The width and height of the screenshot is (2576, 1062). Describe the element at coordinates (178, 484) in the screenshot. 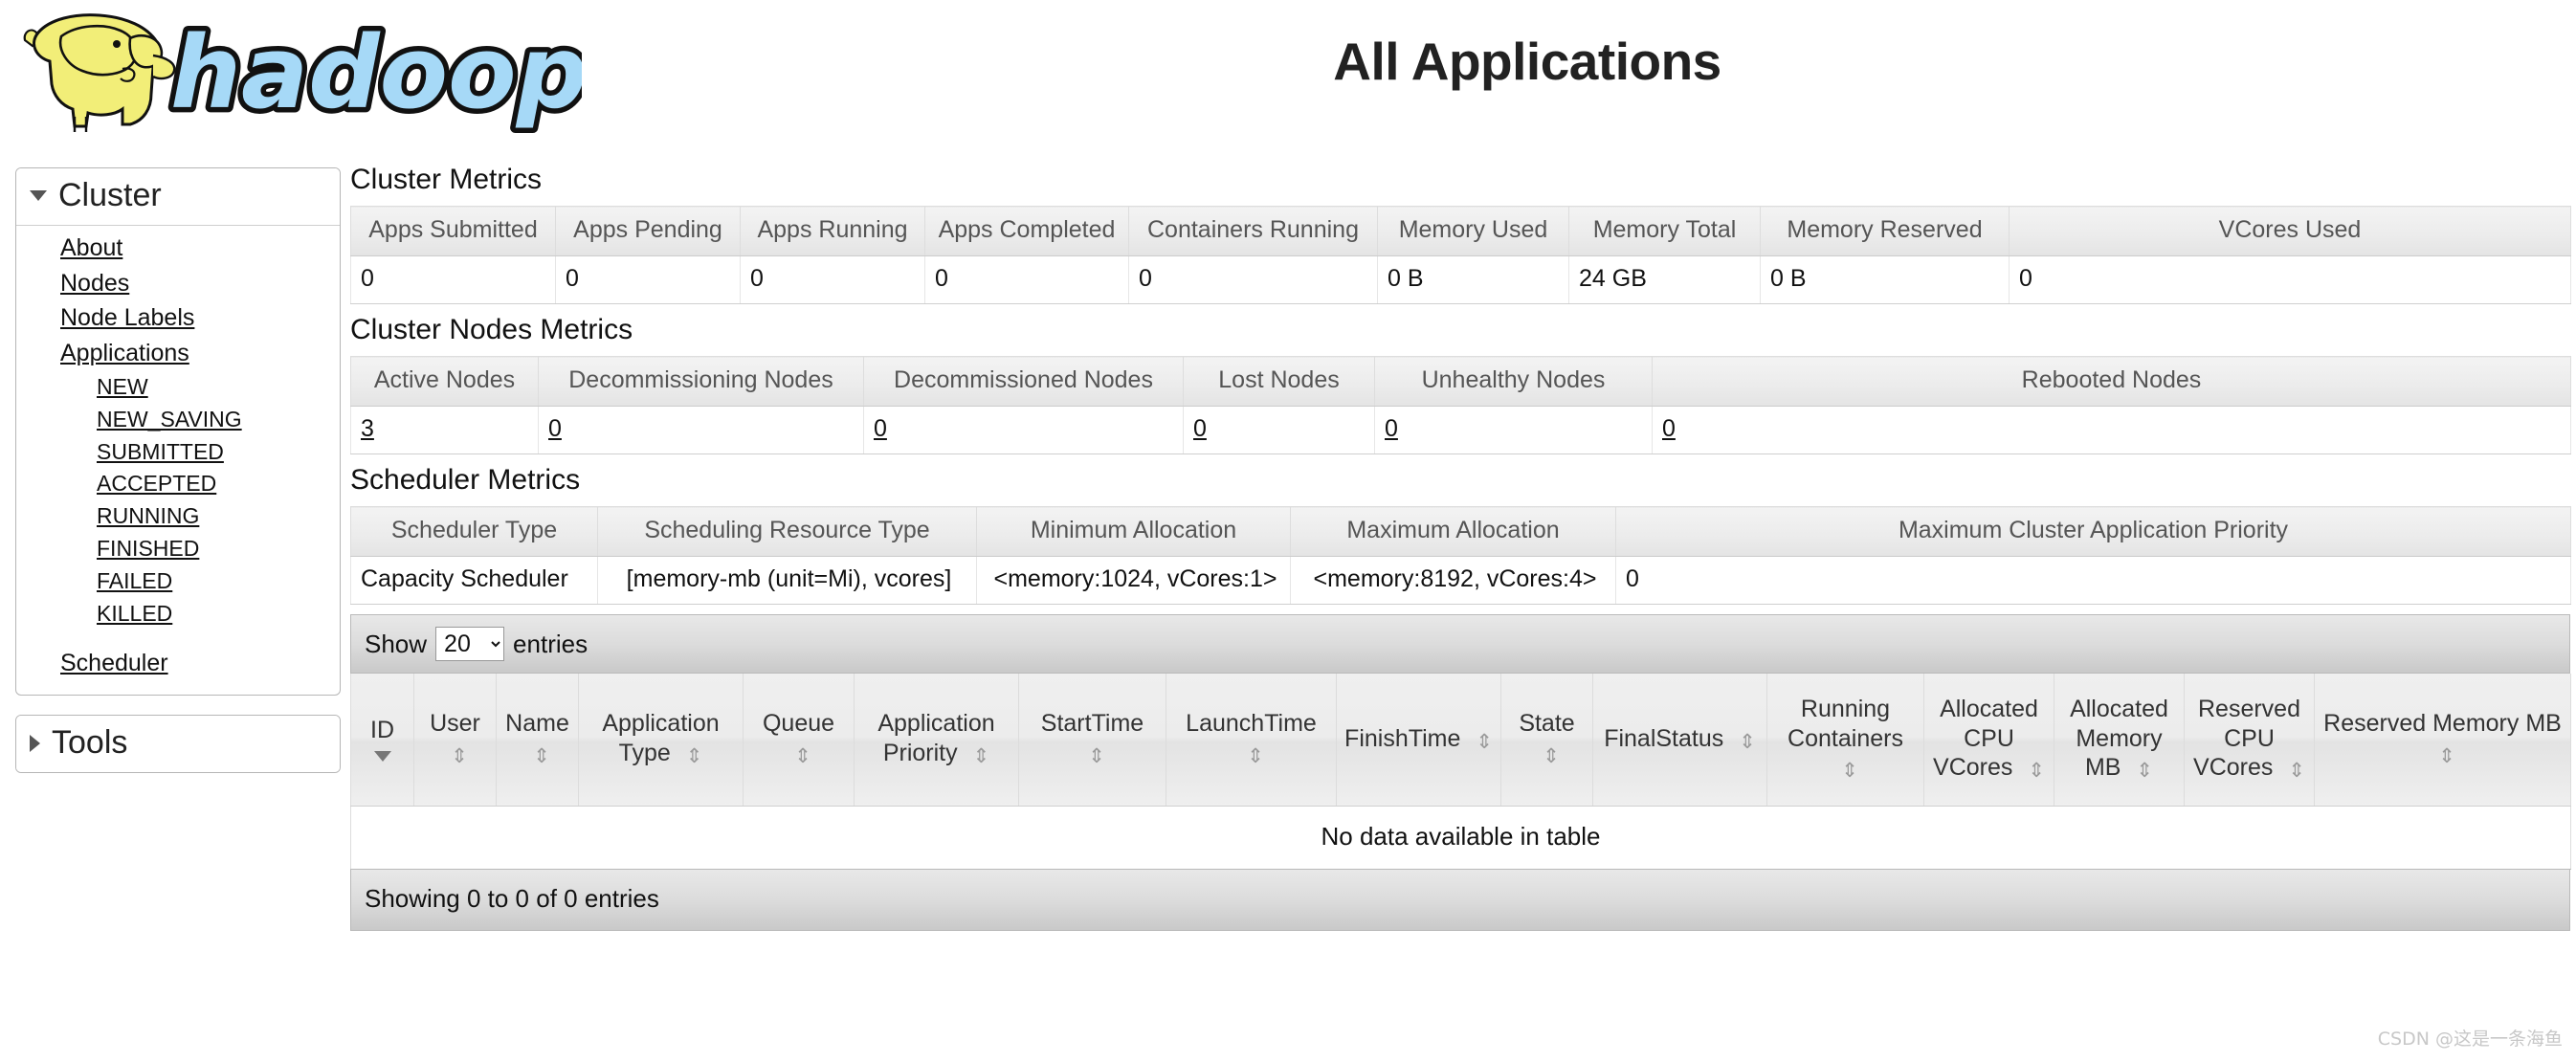

I see `sidebar-item-state-accepted: ACCEPTED` at that location.